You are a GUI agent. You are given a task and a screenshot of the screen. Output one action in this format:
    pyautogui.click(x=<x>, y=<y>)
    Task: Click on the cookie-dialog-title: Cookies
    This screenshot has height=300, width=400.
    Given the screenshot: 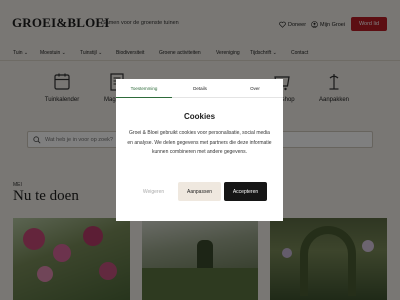 What is the action you would take?
    pyautogui.click(x=199, y=116)
    